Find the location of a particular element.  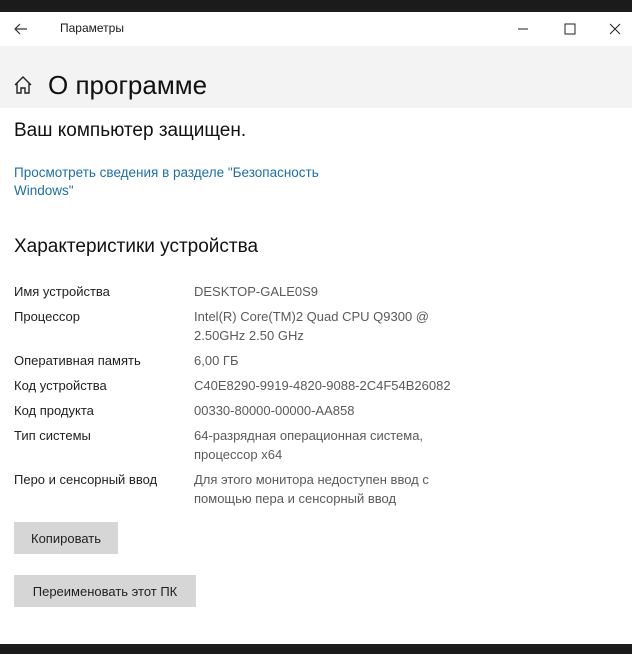

spec-label: Процессор is located at coordinates (47, 316).